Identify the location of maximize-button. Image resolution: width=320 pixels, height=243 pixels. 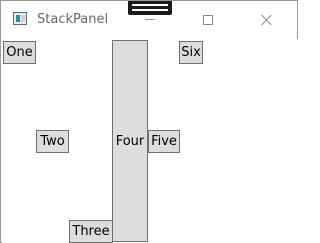
(208, 19).